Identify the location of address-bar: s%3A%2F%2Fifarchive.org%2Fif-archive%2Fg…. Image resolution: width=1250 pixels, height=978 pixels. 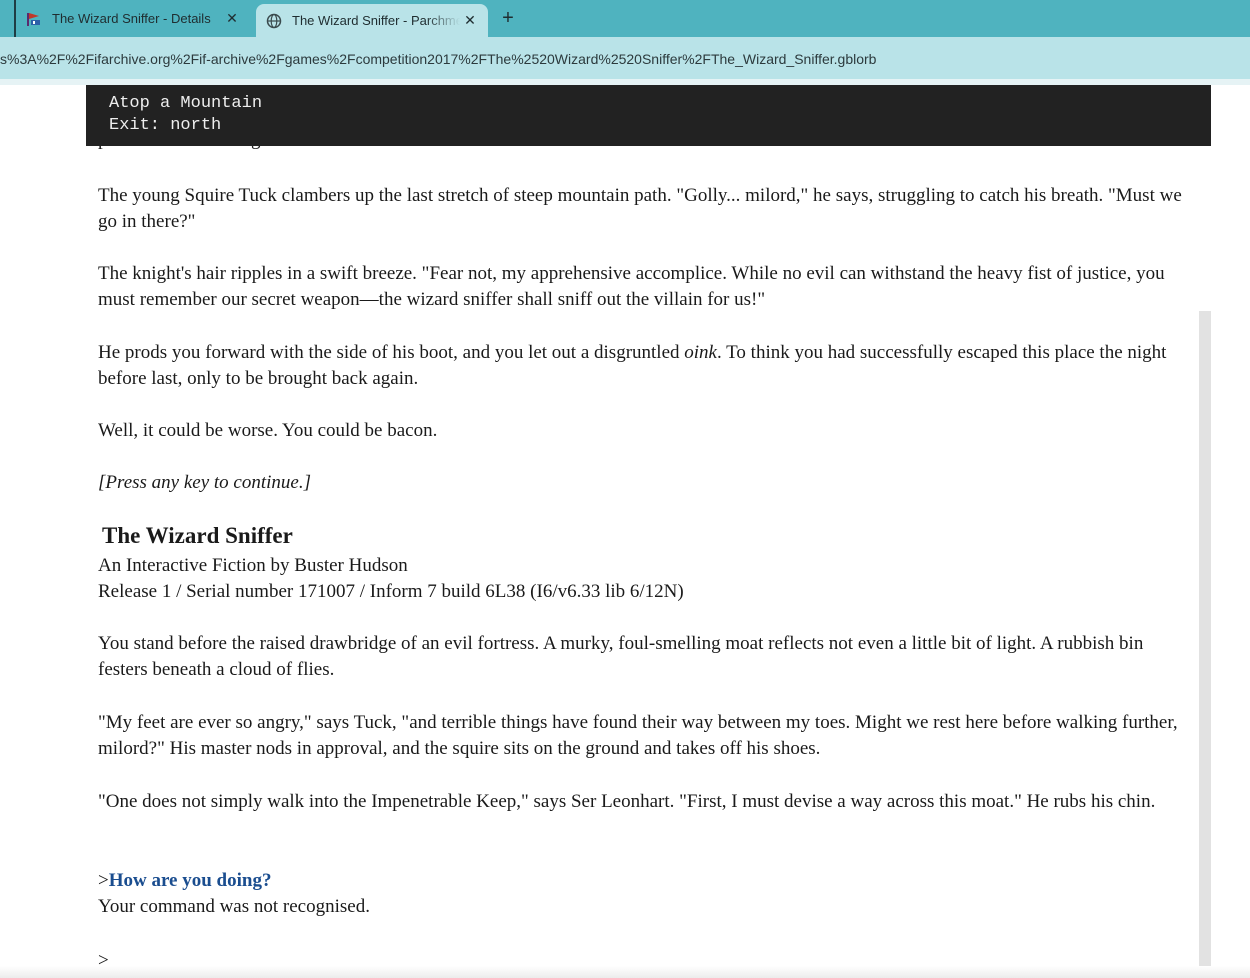
(625, 58).